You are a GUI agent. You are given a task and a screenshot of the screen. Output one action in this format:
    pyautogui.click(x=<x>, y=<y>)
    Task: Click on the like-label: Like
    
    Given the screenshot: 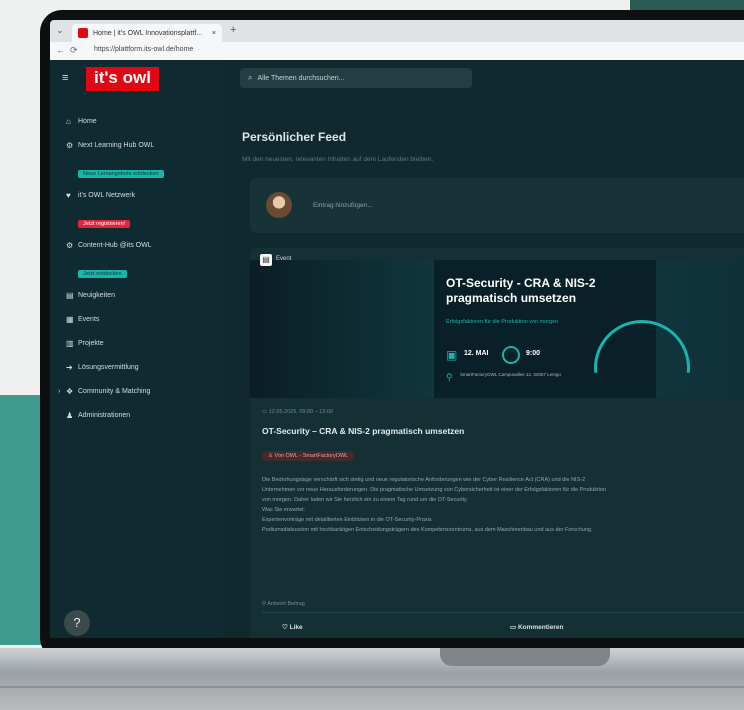 What is the action you would take?
    pyautogui.click(x=296, y=627)
    